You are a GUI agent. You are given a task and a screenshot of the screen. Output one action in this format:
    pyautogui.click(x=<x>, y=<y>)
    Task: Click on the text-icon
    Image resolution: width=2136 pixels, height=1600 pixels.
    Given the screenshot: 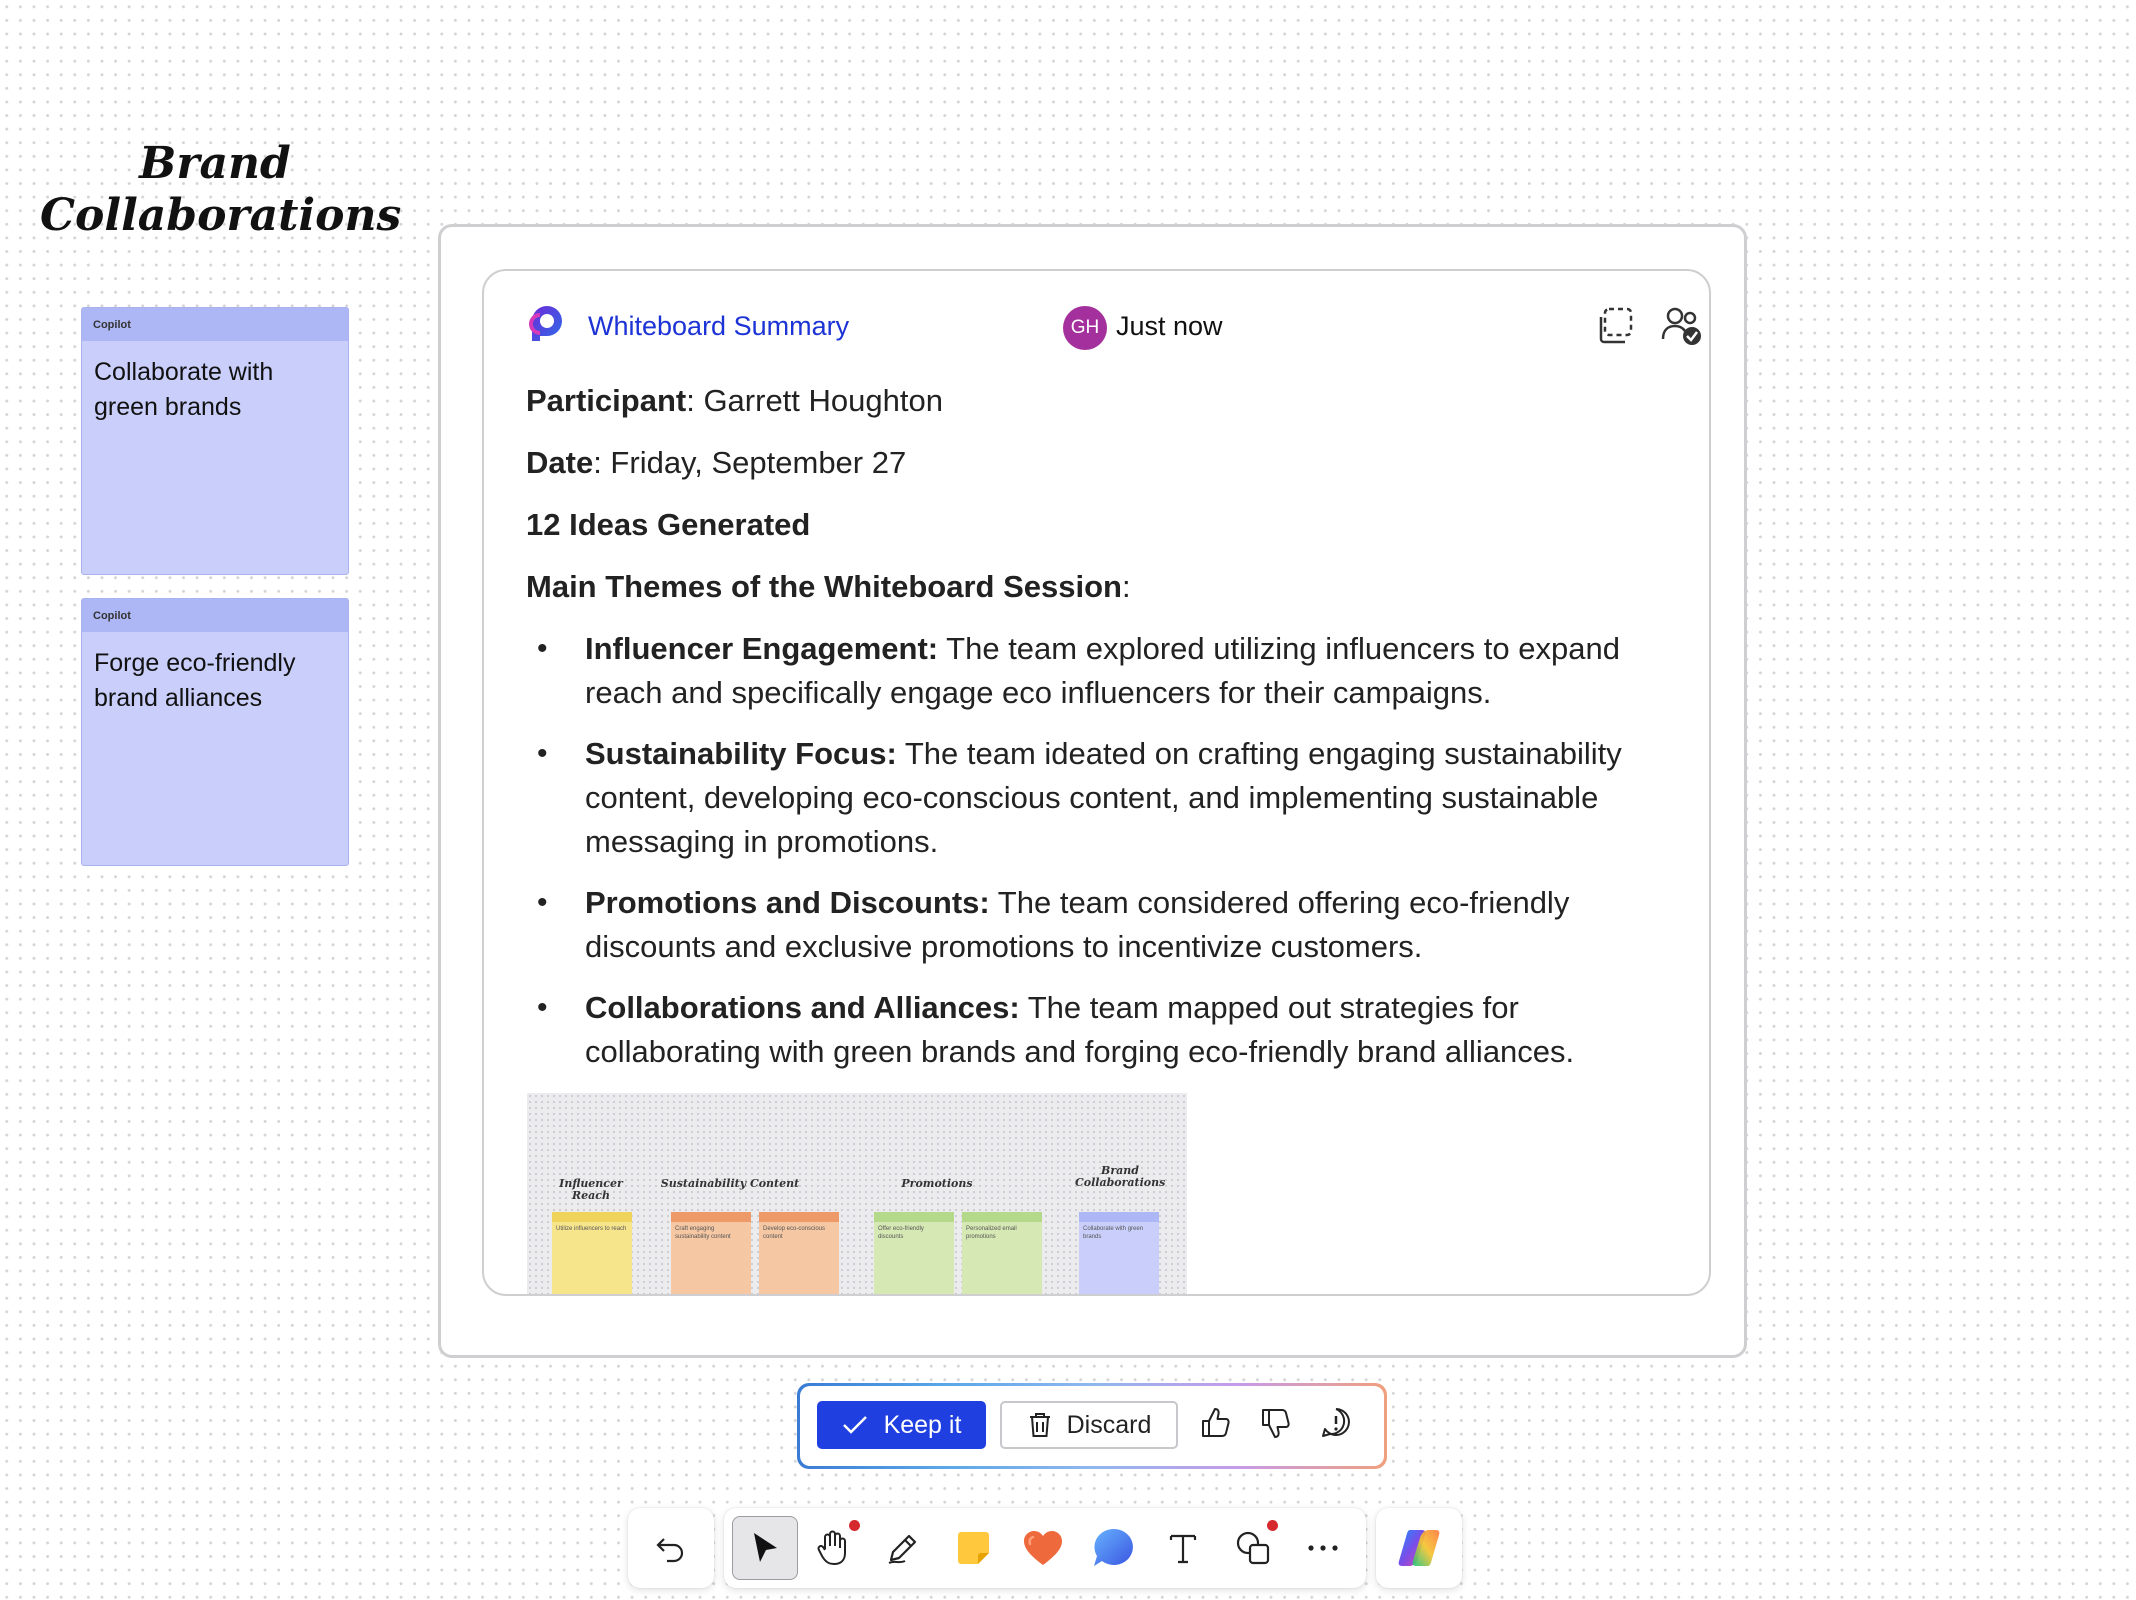 What is the action you would take?
    pyautogui.click(x=1183, y=1549)
    